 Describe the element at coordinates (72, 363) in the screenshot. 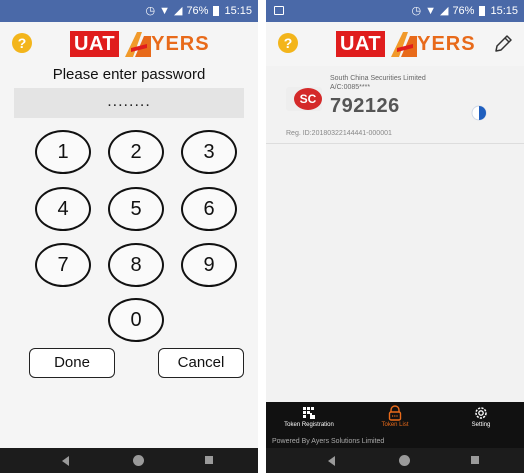

I see `done-button: Done` at that location.